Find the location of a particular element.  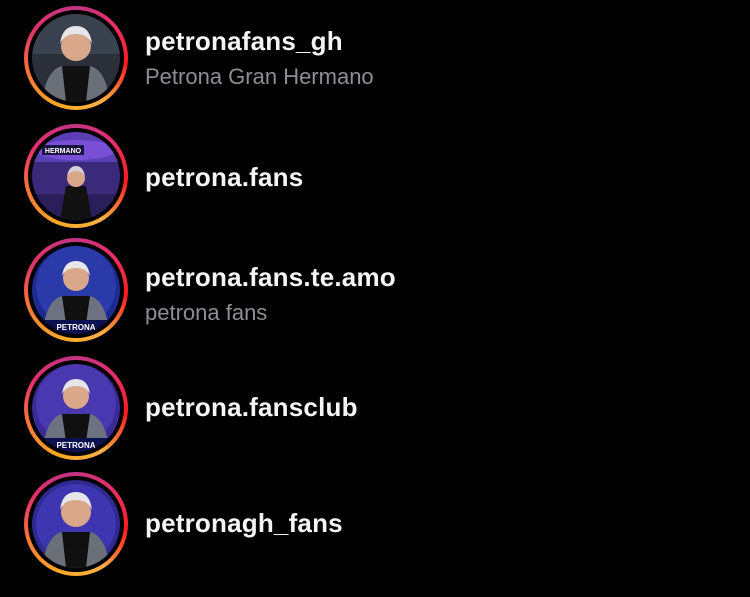

result-username: petronagh_fans is located at coordinates (244, 523).